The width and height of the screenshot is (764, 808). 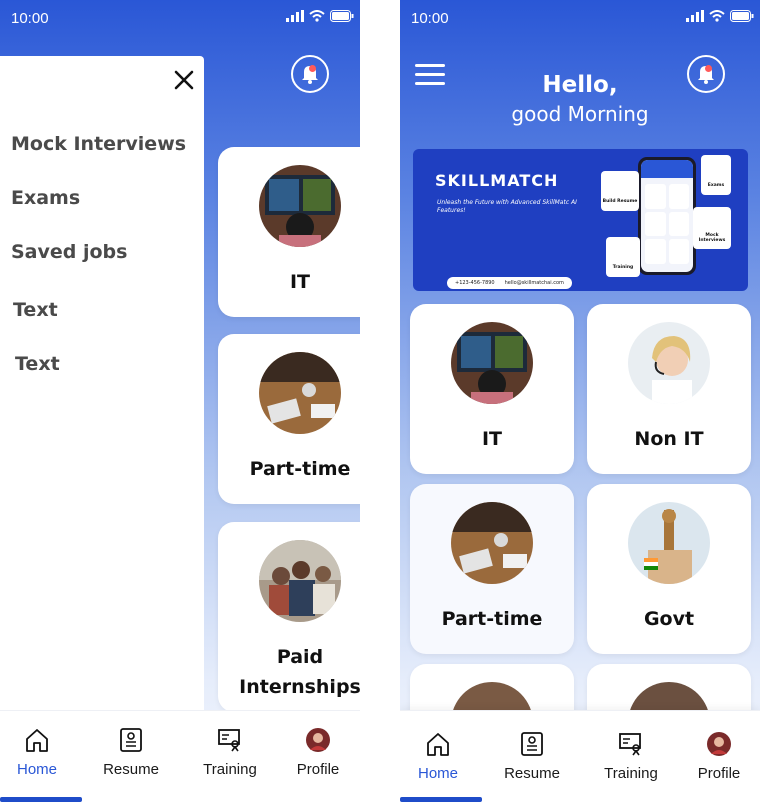 What do you see at coordinates (667, 216) in the screenshot?
I see `phone-mockup` at bounding box center [667, 216].